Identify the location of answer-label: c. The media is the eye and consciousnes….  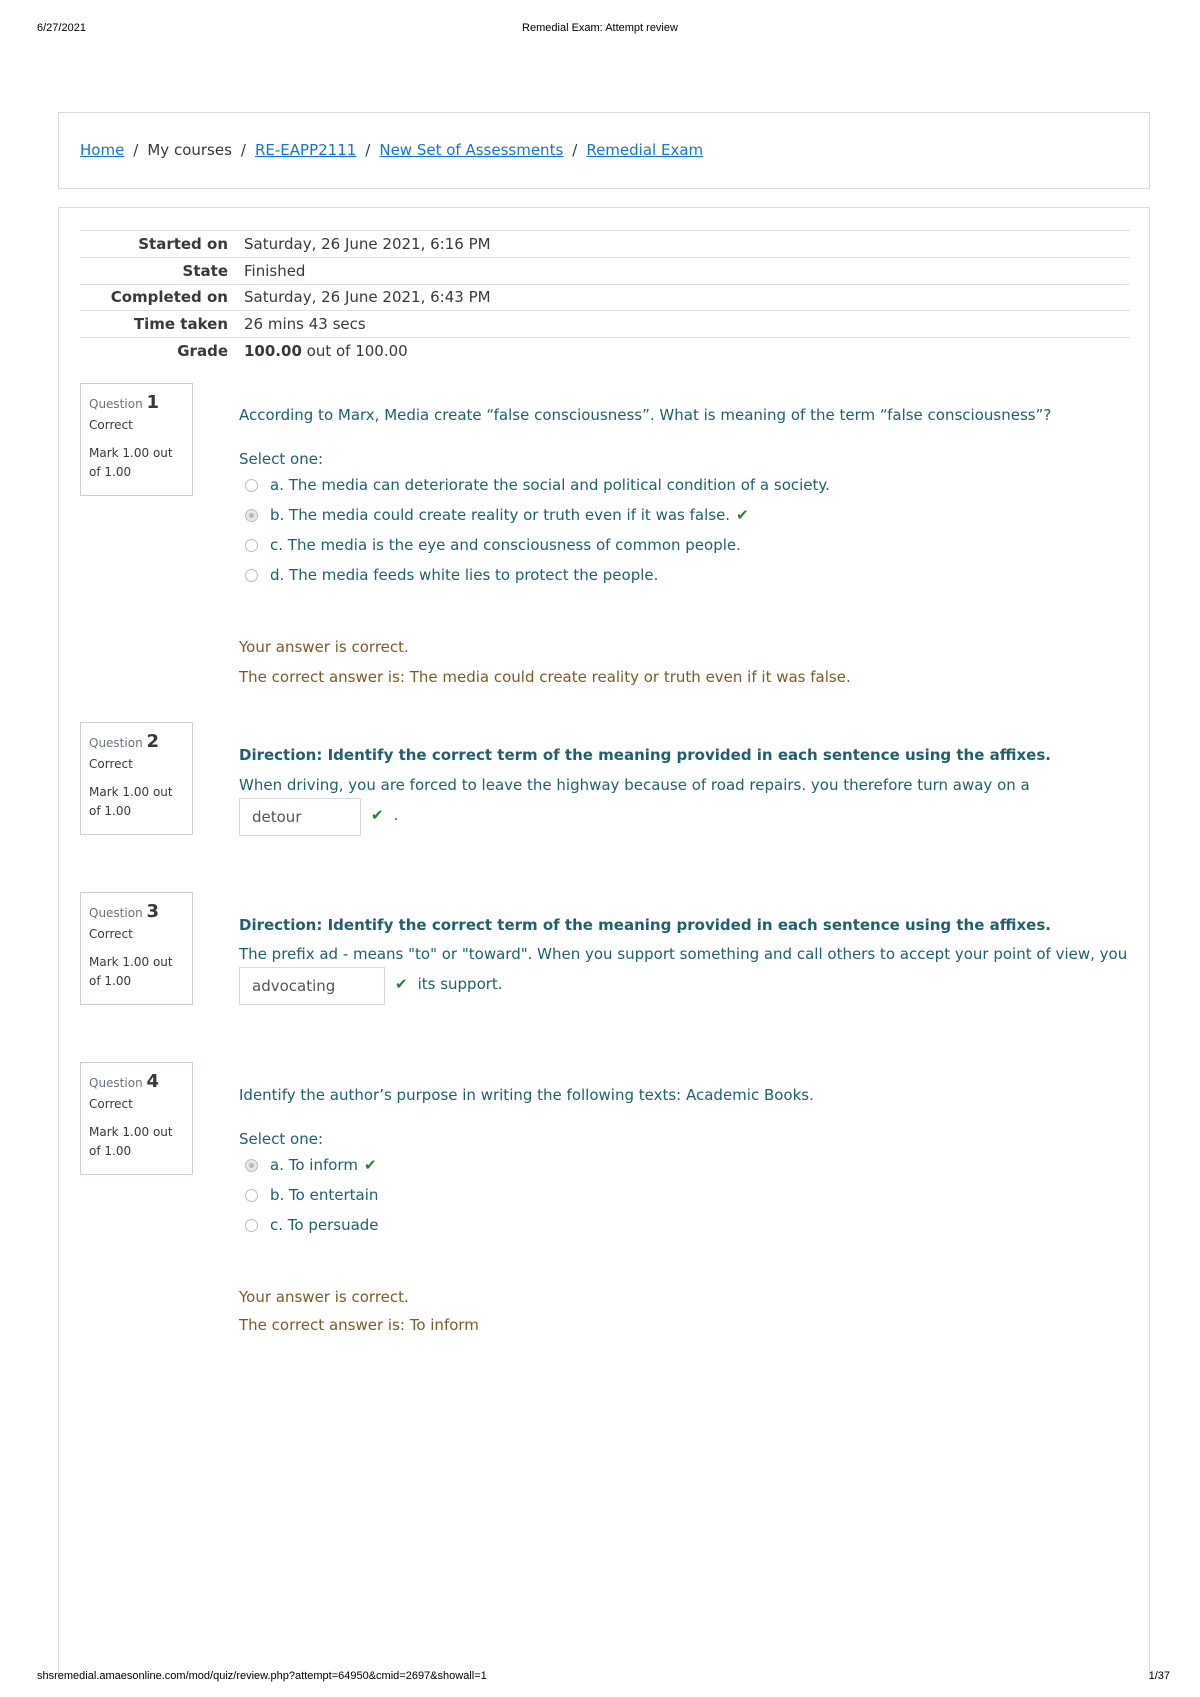
(505, 545).